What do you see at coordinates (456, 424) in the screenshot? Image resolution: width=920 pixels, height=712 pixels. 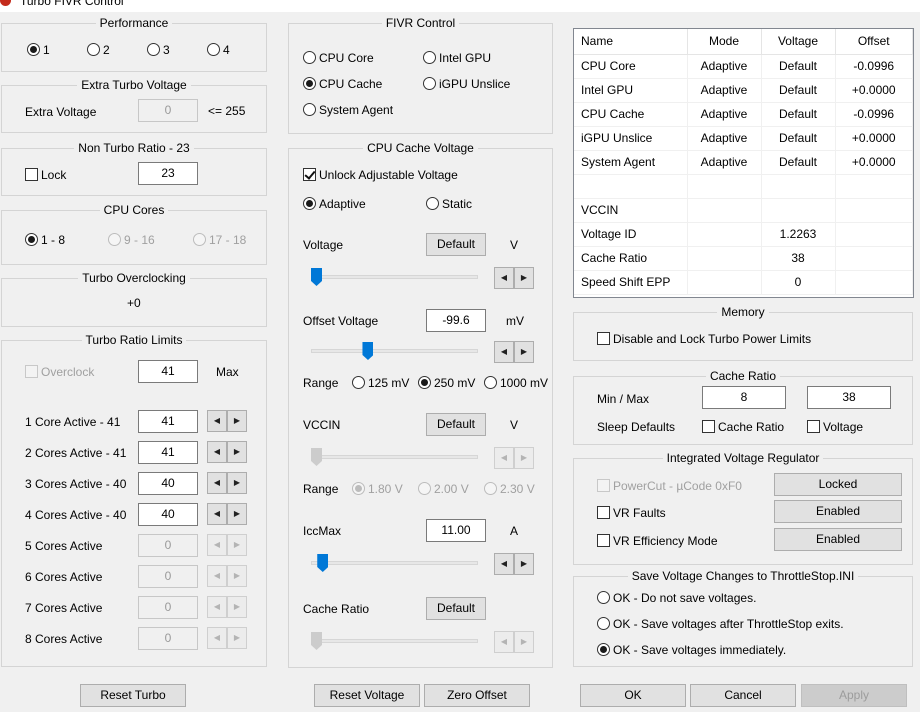 I see `vccin-default-button: Default` at bounding box center [456, 424].